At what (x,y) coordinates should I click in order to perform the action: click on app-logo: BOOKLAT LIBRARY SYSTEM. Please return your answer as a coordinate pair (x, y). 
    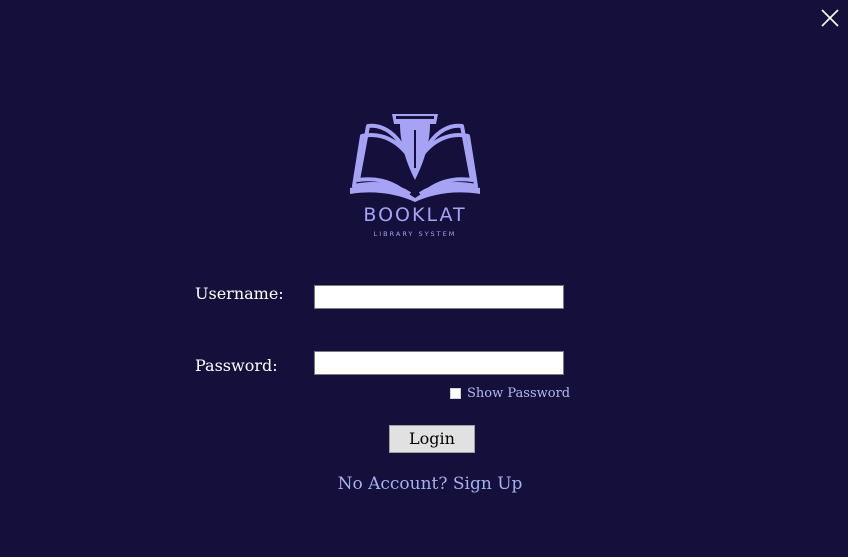
    Looking at the image, I should click on (415, 176).